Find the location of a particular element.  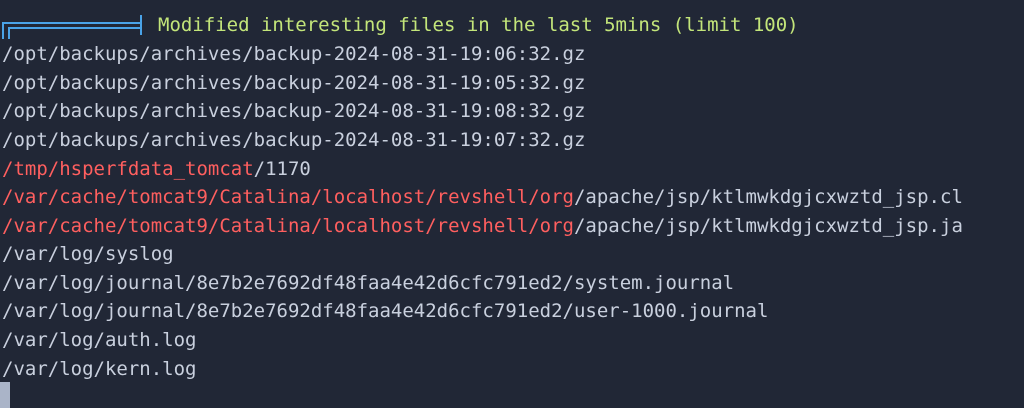

output-line: /var/log/kern.log is located at coordinates (99, 369).